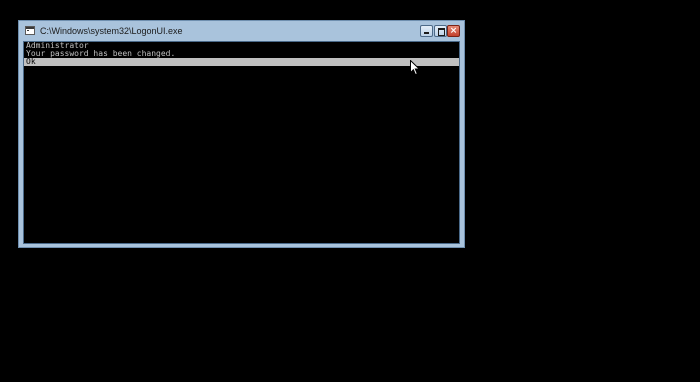 Image resolution: width=700 pixels, height=382 pixels. I want to click on mouse-pointer-icon, so click(415, 68).